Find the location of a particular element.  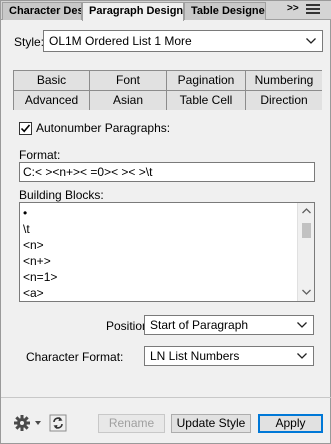

format-input: C:< ><n+>< =0>< >< >\t is located at coordinates (167, 172).